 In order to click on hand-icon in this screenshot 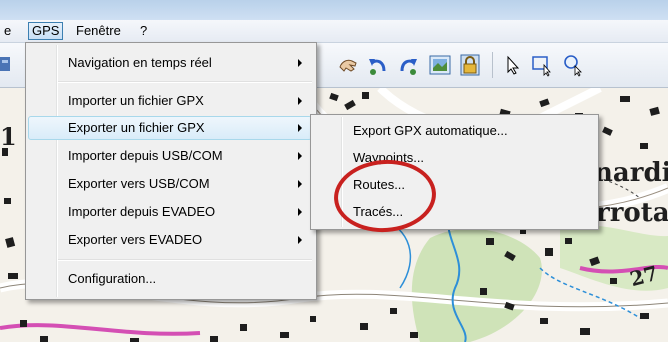, I will do `click(348, 65)`.